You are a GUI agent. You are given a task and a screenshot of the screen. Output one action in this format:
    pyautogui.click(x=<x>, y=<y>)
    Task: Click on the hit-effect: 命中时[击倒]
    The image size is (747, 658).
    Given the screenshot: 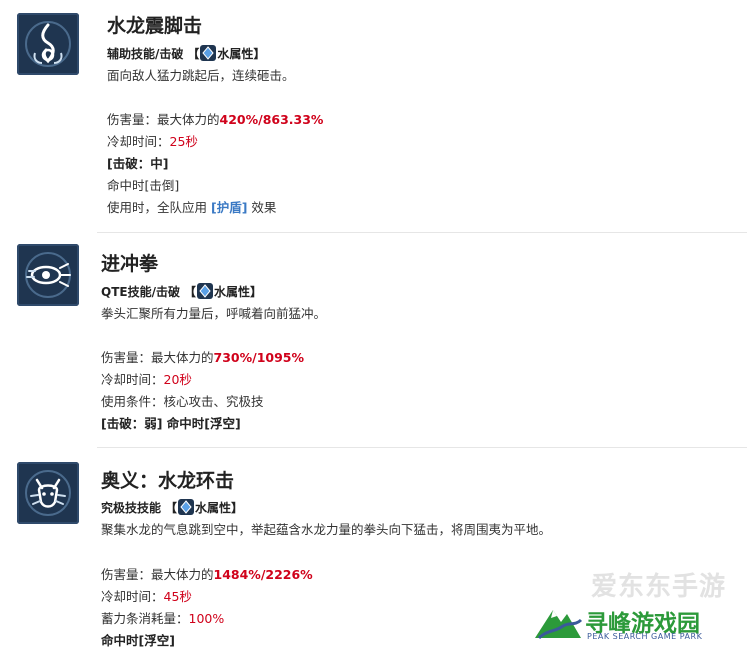 What is the action you would take?
    pyautogui.click(x=143, y=185)
    